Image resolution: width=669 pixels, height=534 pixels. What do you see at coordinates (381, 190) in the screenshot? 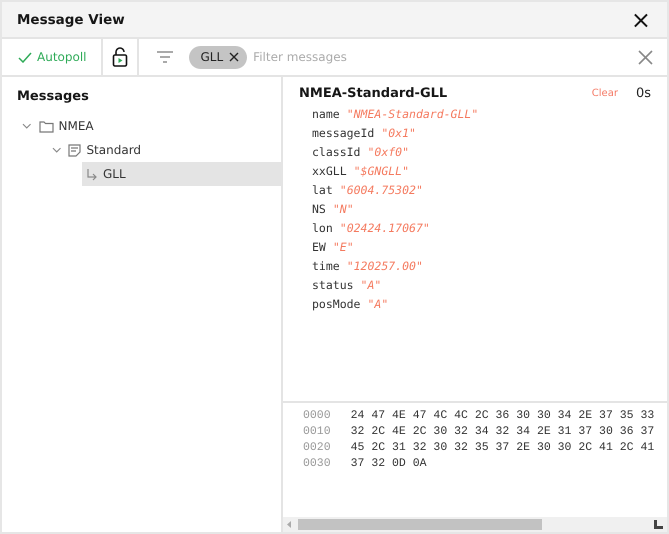
I see `field-value: "6004.75302"` at bounding box center [381, 190].